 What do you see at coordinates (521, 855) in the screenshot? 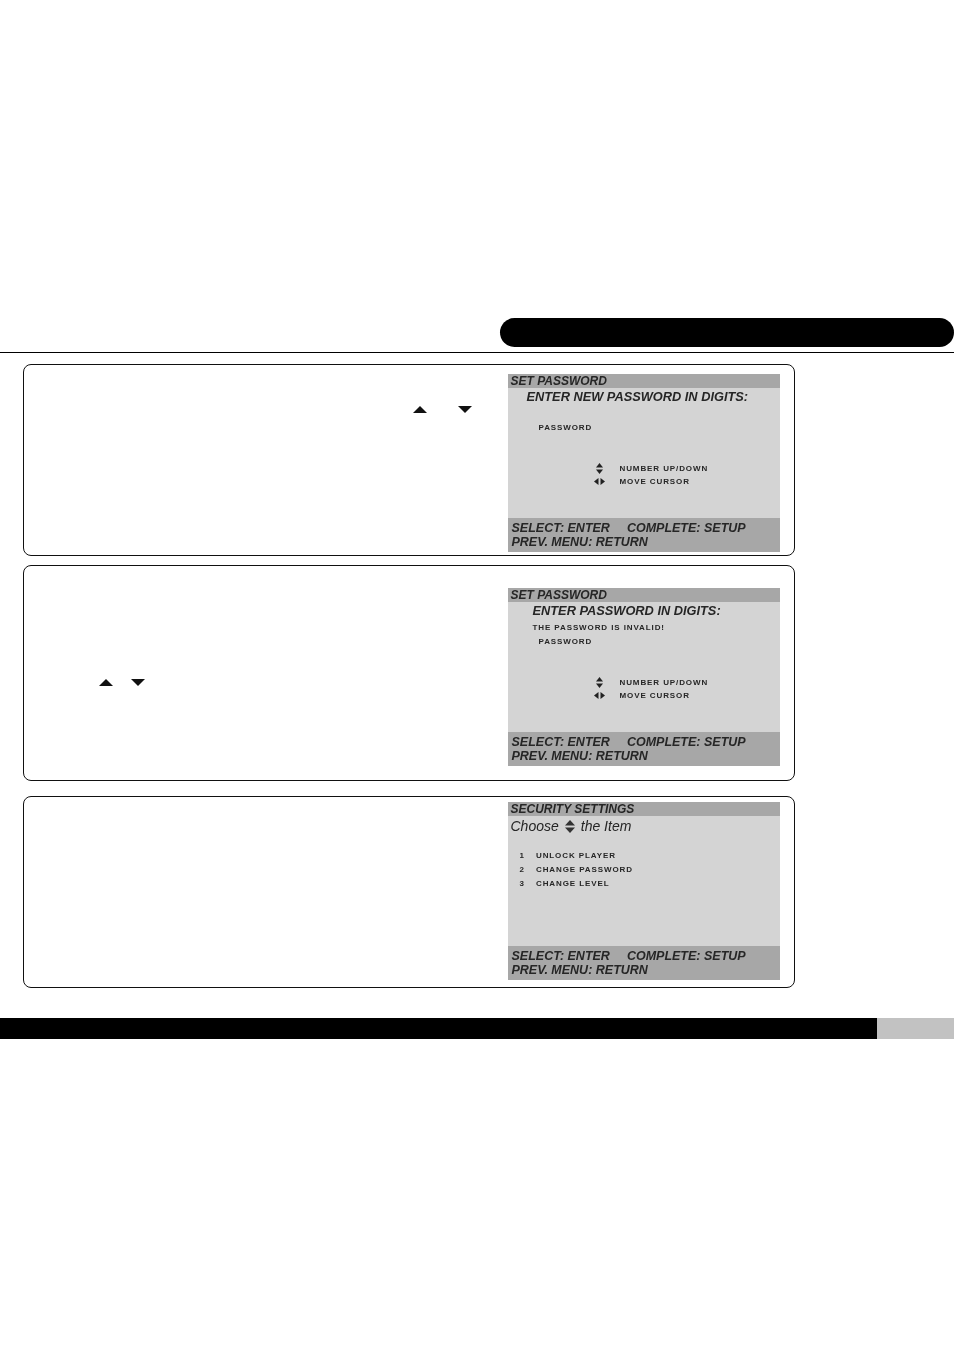
I see `item-number: 1` at bounding box center [521, 855].